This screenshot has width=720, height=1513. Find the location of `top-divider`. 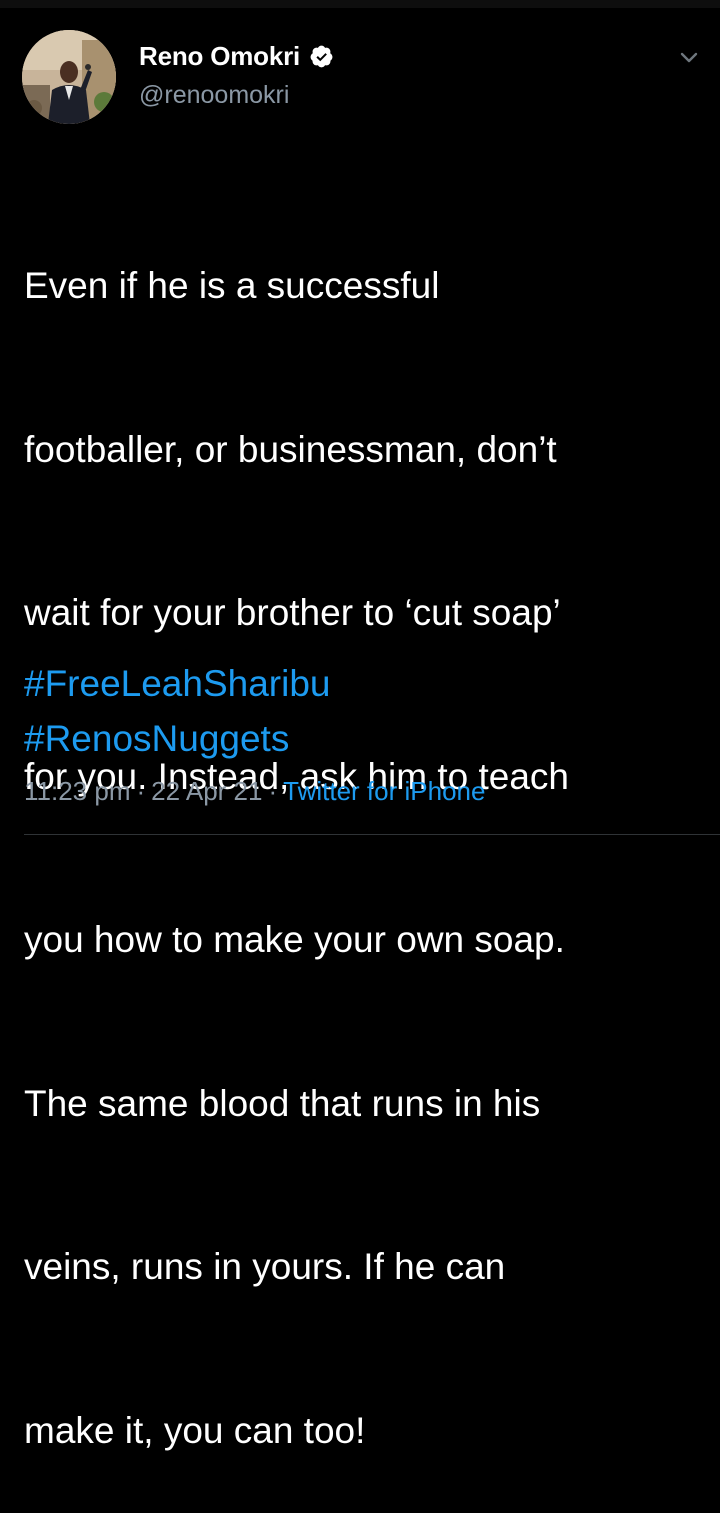

top-divider is located at coordinates (360, 4).